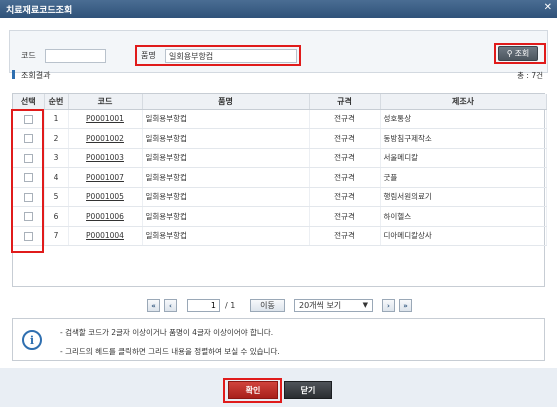 This screenshot has height=407, width=557. What do you see at coordinates (105, 197) in the screenshot?
I see `row-code-link: P0001005` at bounding box center [105, 197].